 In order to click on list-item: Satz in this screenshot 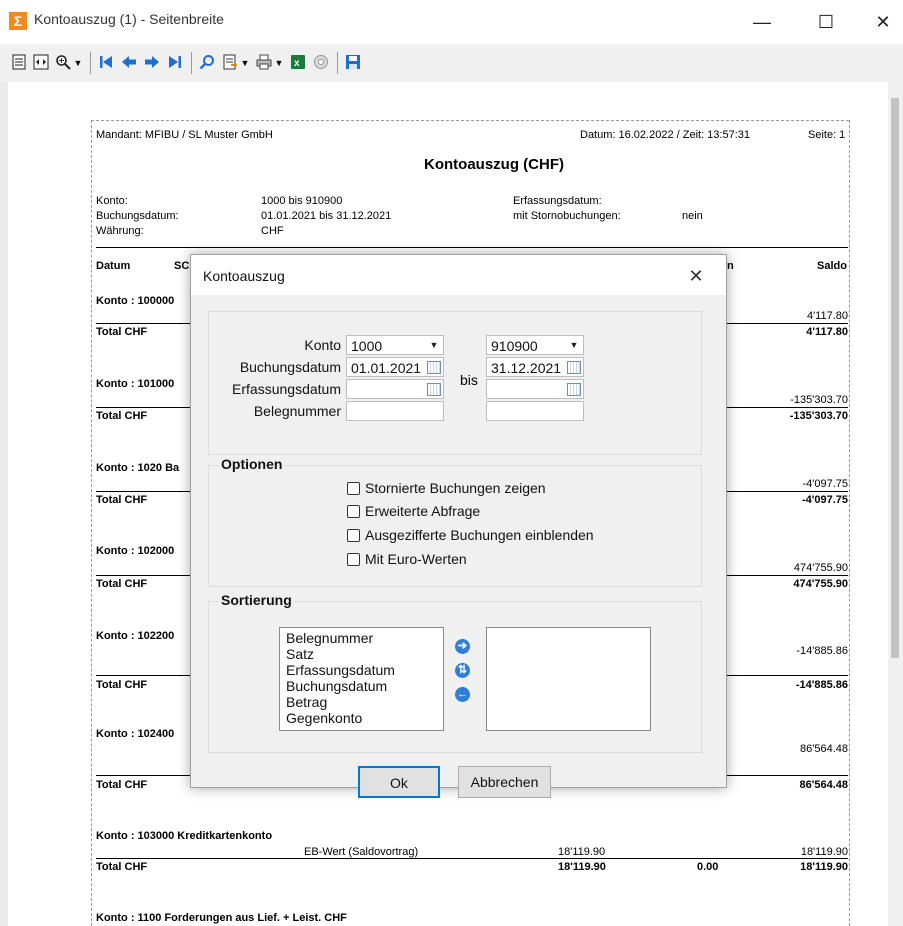, I will do `click(361, 654)`.